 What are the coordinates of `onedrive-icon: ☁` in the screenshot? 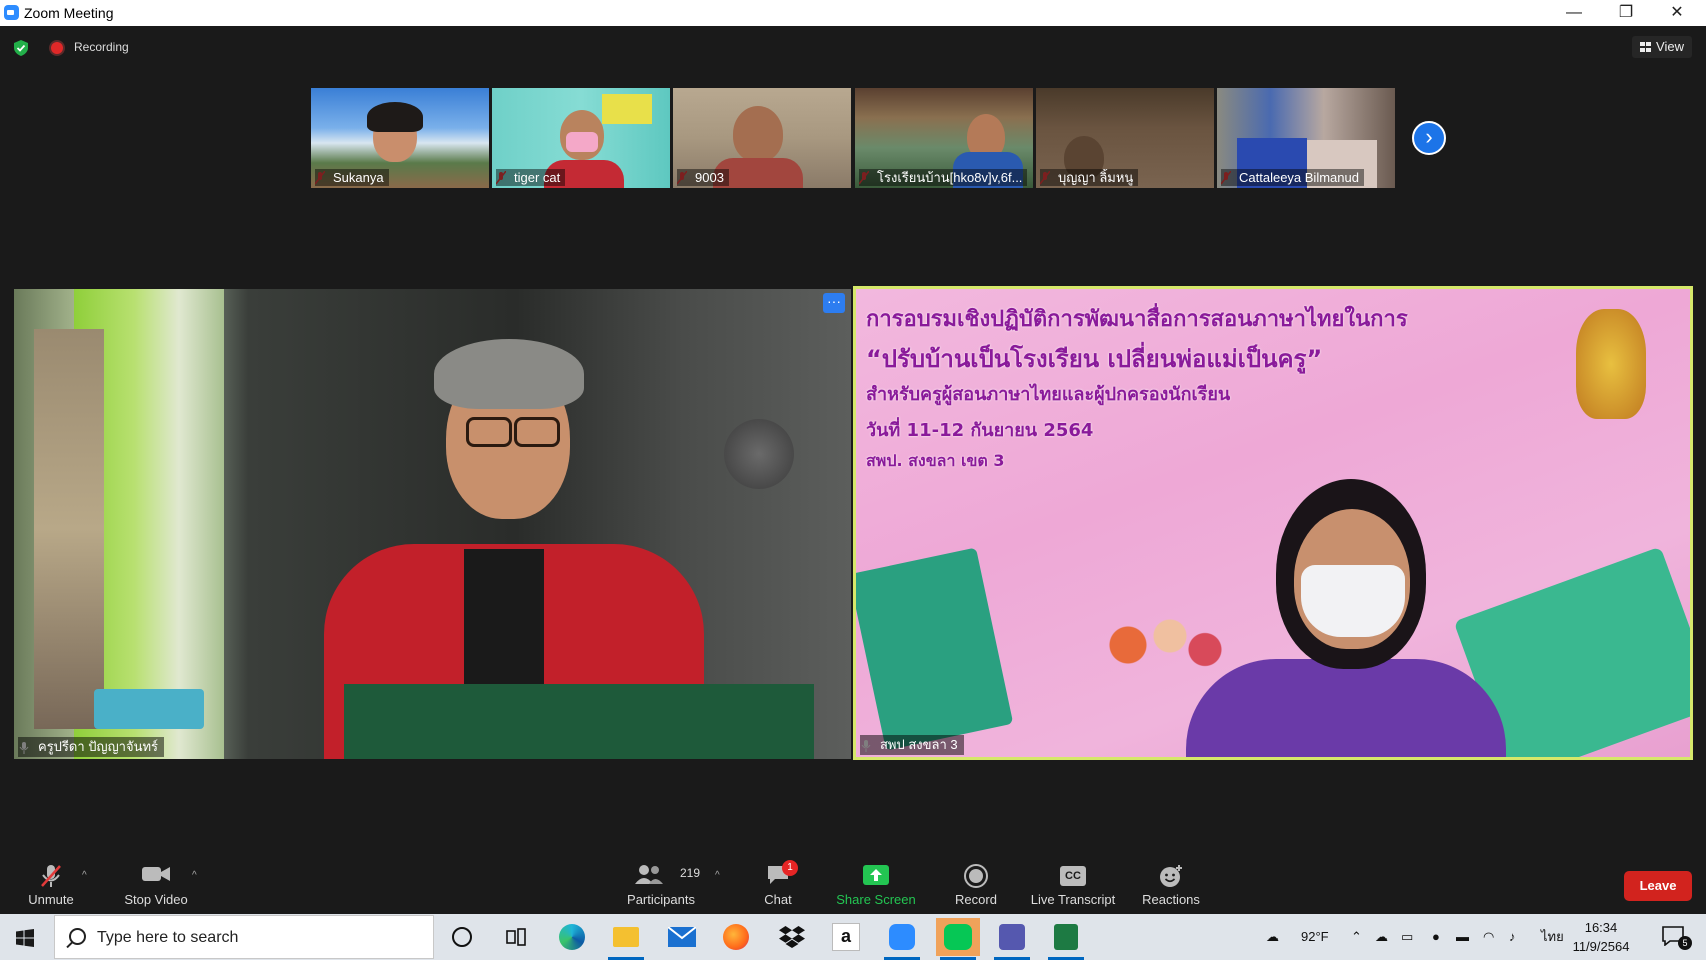 It's located at (1381, 937).